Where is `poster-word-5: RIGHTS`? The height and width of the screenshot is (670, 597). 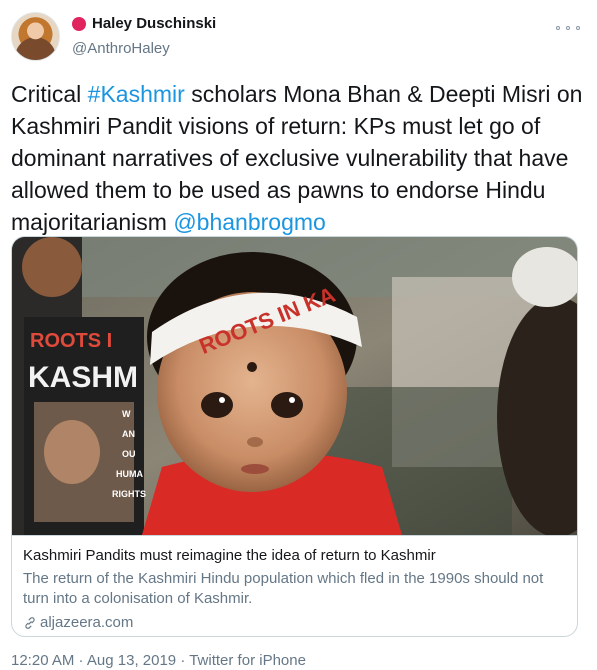
poster-word-5: RIGHTS is located at coordinates (129, 494).